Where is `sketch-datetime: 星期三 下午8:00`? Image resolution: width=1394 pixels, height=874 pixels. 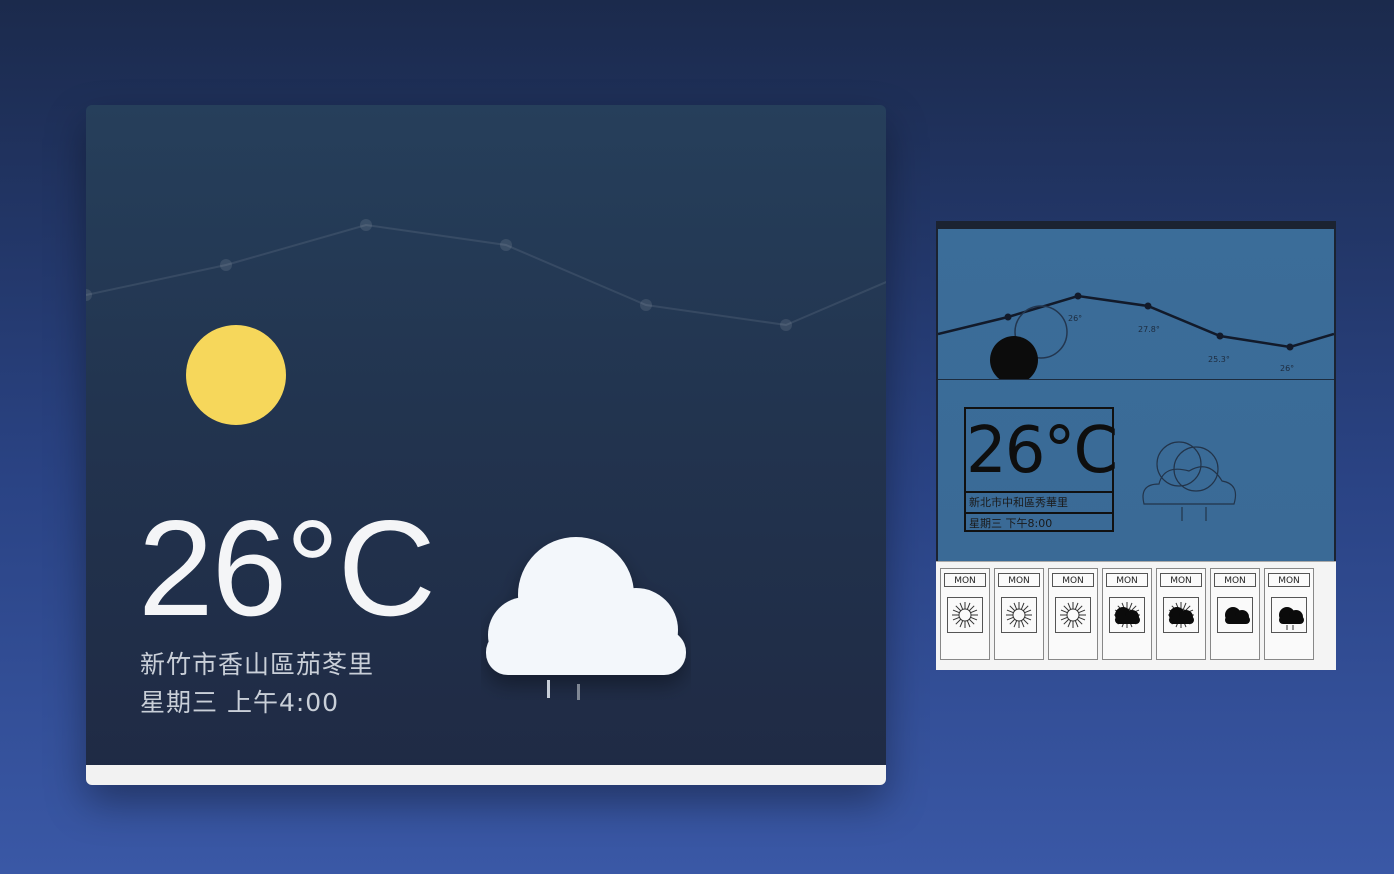
sketch-datetime: 星期三 下午8:00 is located at coordinates (1039, 522).